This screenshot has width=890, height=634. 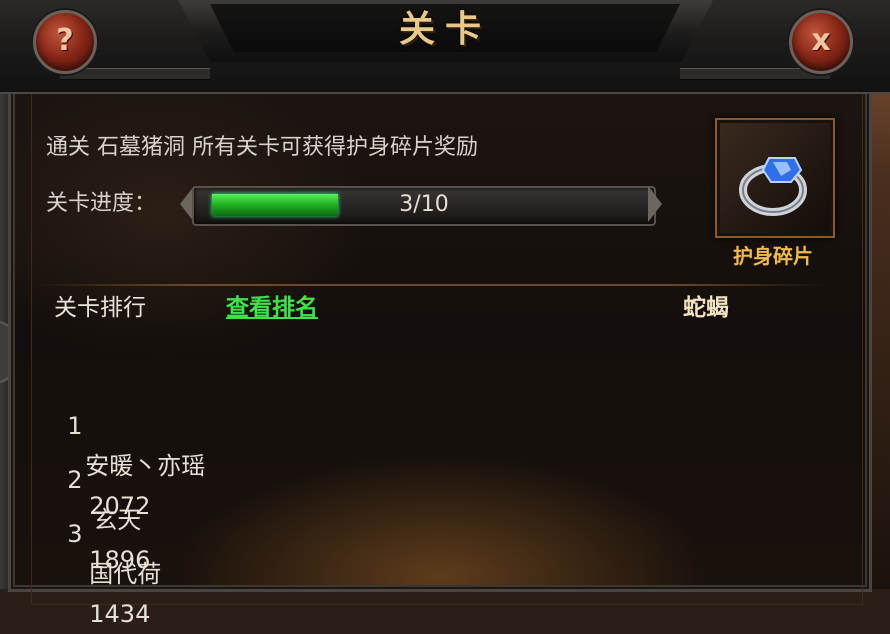 I want to click on stage-progress-bar: 3/10, so click(x=424, y=206).